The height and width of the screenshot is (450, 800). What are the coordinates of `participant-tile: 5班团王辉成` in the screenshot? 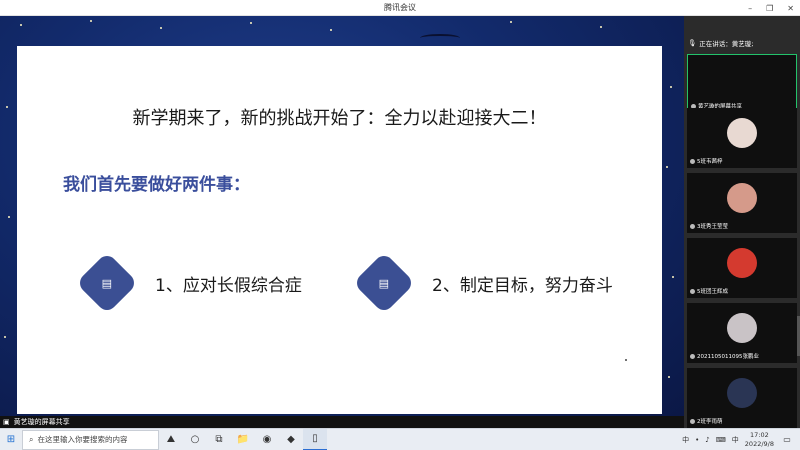 It's located at (742, 268).